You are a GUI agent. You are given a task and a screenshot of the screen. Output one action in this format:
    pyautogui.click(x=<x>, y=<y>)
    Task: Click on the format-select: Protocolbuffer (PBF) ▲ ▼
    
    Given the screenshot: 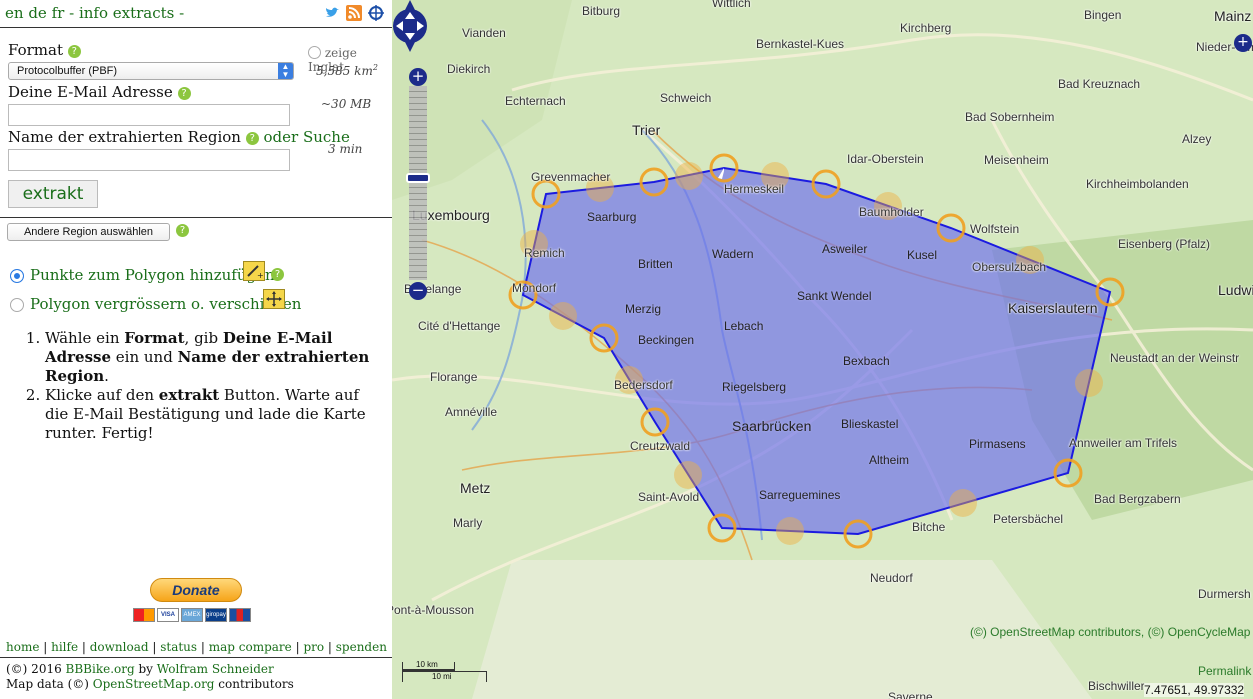 What is the action you would take?
    pyautogui.click(x=151, y=71)
    